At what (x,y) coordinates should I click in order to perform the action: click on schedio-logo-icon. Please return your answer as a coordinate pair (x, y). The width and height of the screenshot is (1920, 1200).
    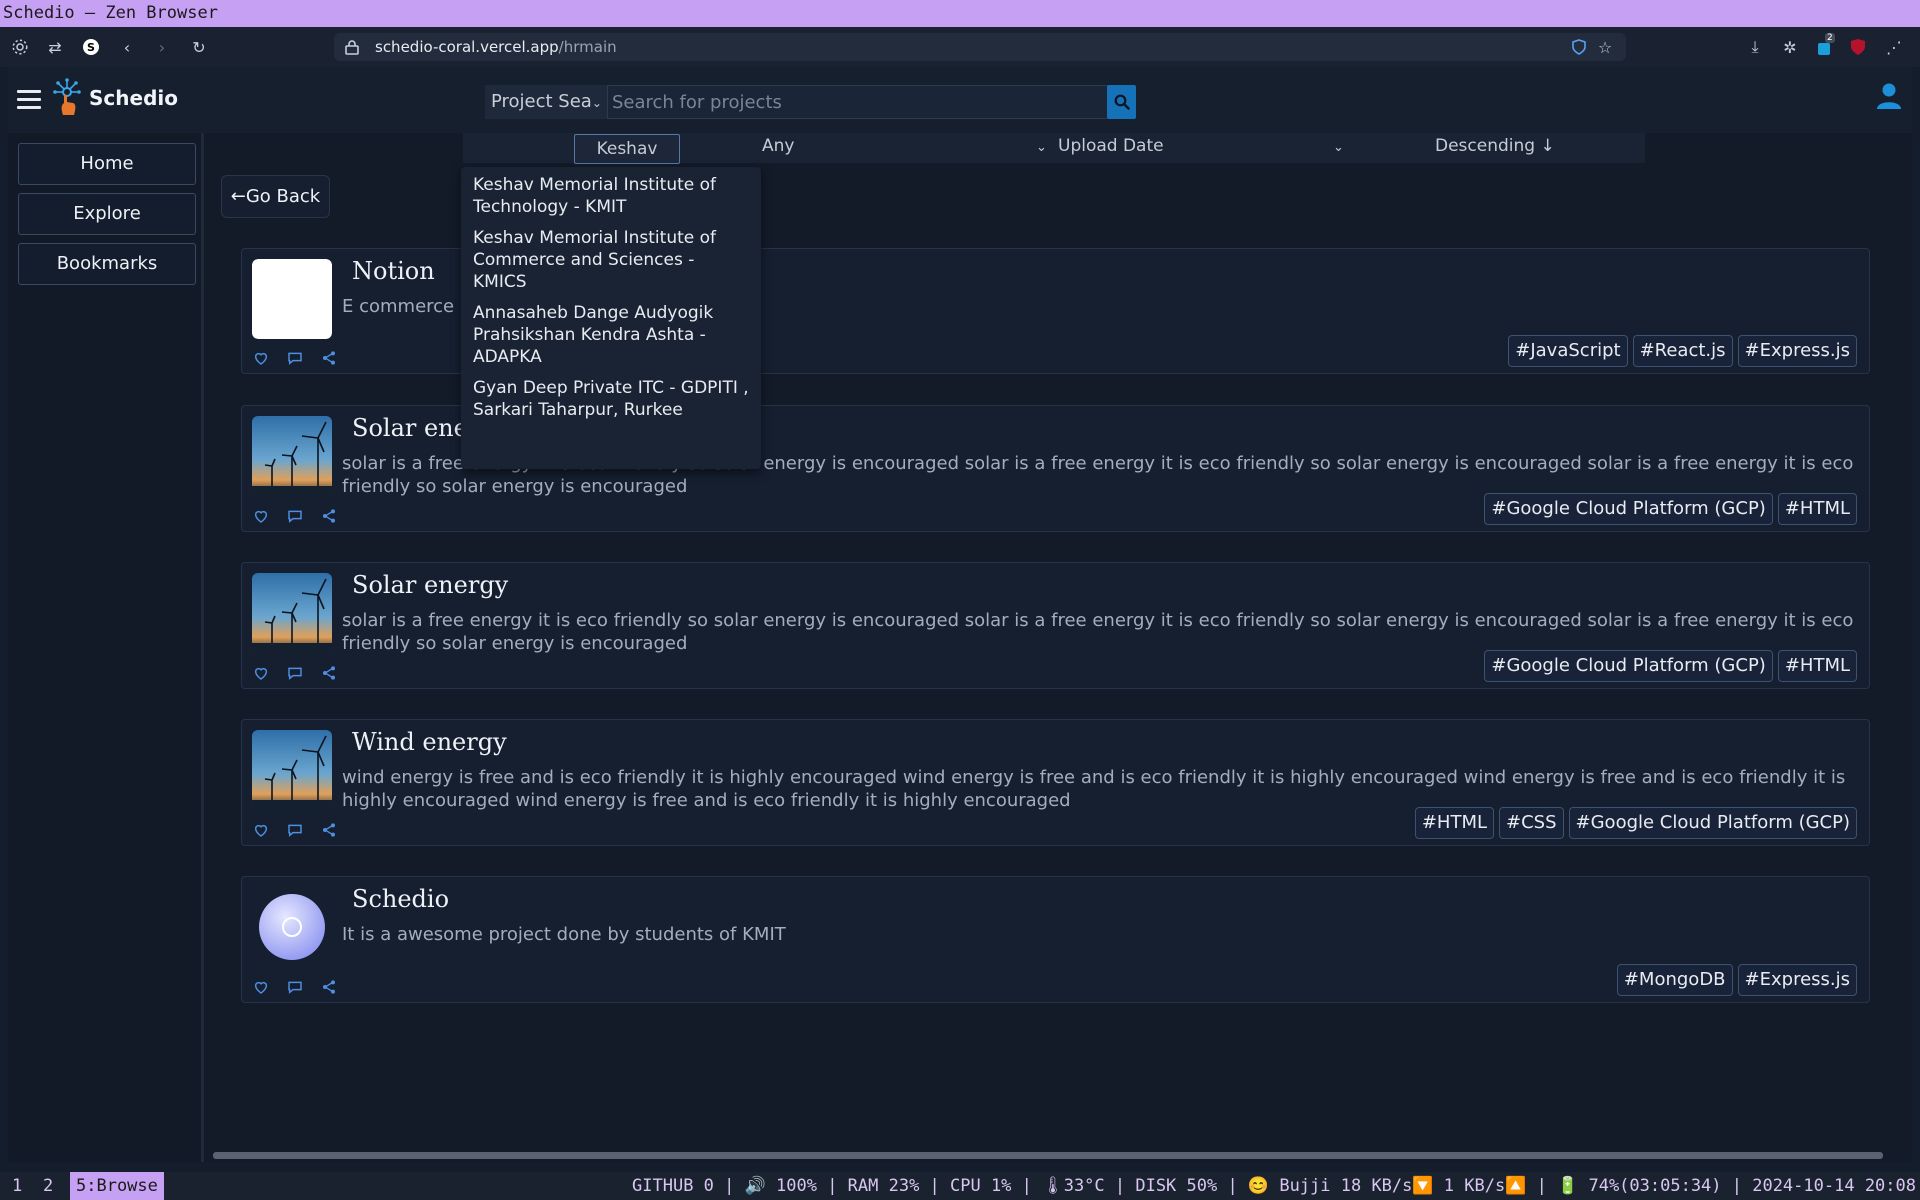
    Looking at the image, I should click on (67, 97).